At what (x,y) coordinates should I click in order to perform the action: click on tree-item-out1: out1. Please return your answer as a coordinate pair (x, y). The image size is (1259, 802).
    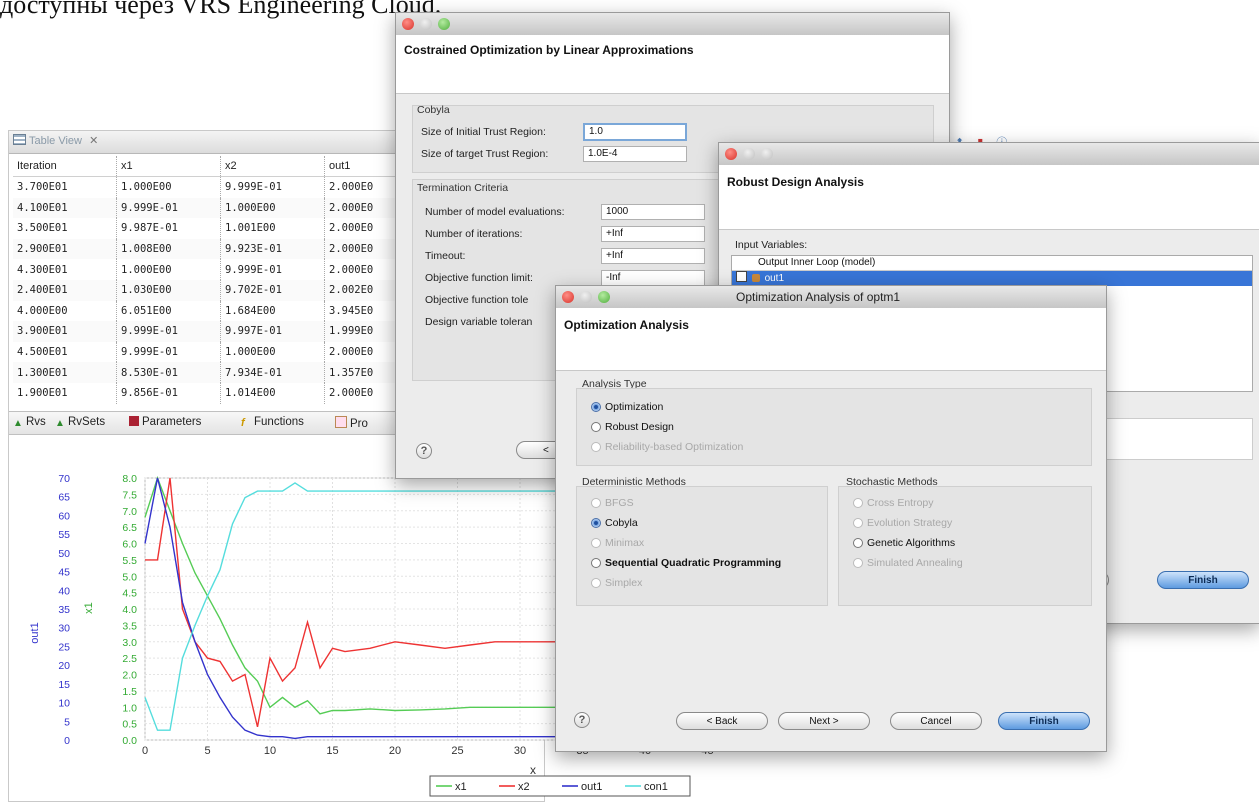
    Looking at the image, I should click on (992, 278).